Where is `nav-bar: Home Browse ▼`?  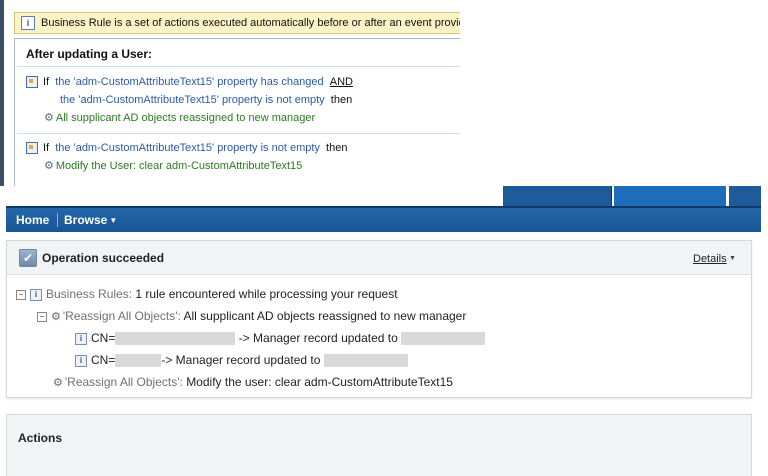 nav-bar: Home Browse ▼ is located at coordinates (383, 219).